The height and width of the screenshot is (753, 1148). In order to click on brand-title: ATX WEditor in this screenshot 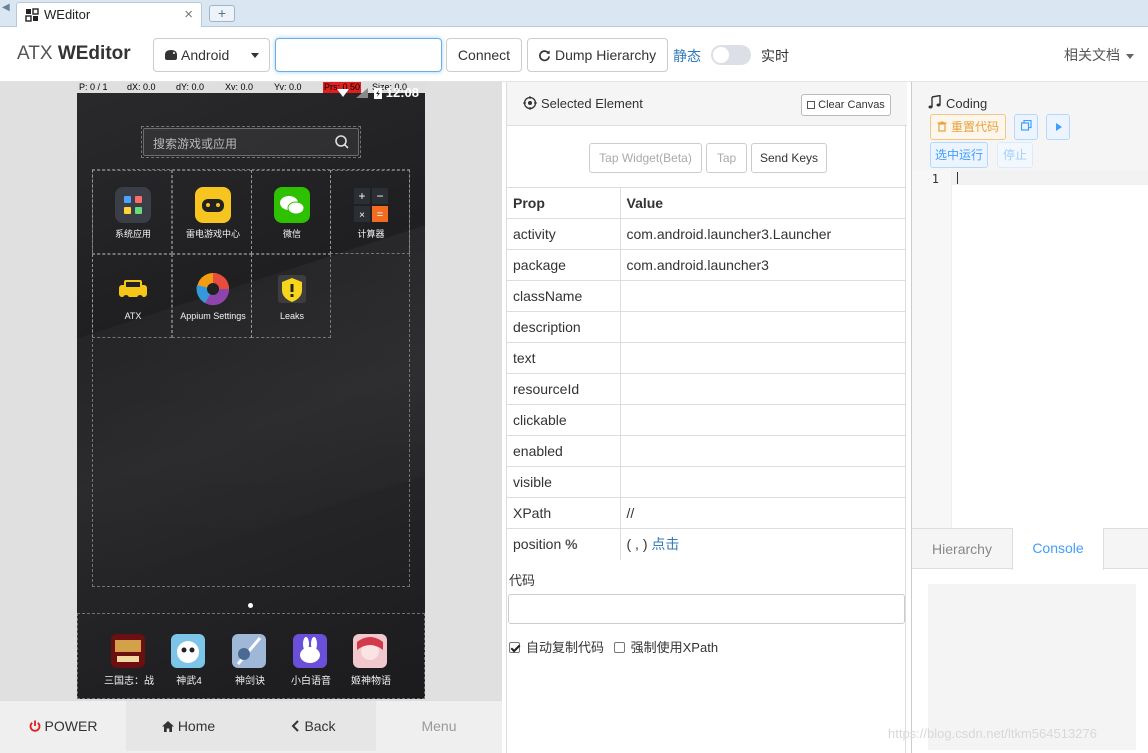, I will do `click(74, 54)`.